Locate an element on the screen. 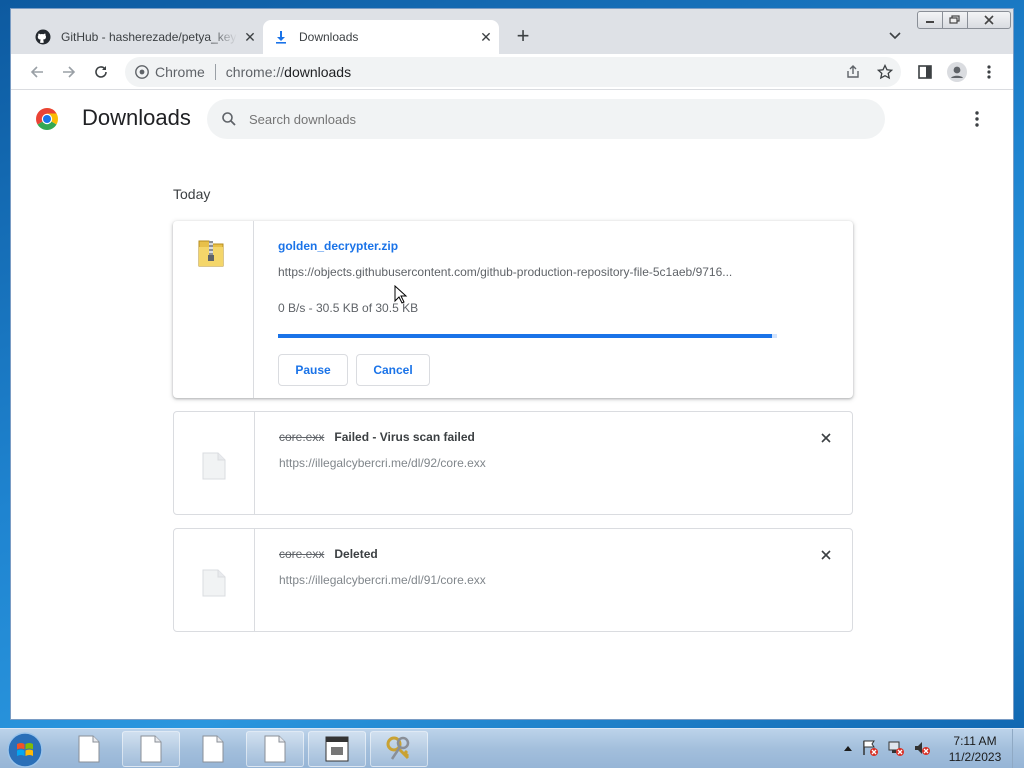 Image resolution: width=1024 pixels, height=768 pixels. tab-title: Downloads is located at coordinates (329, 37).